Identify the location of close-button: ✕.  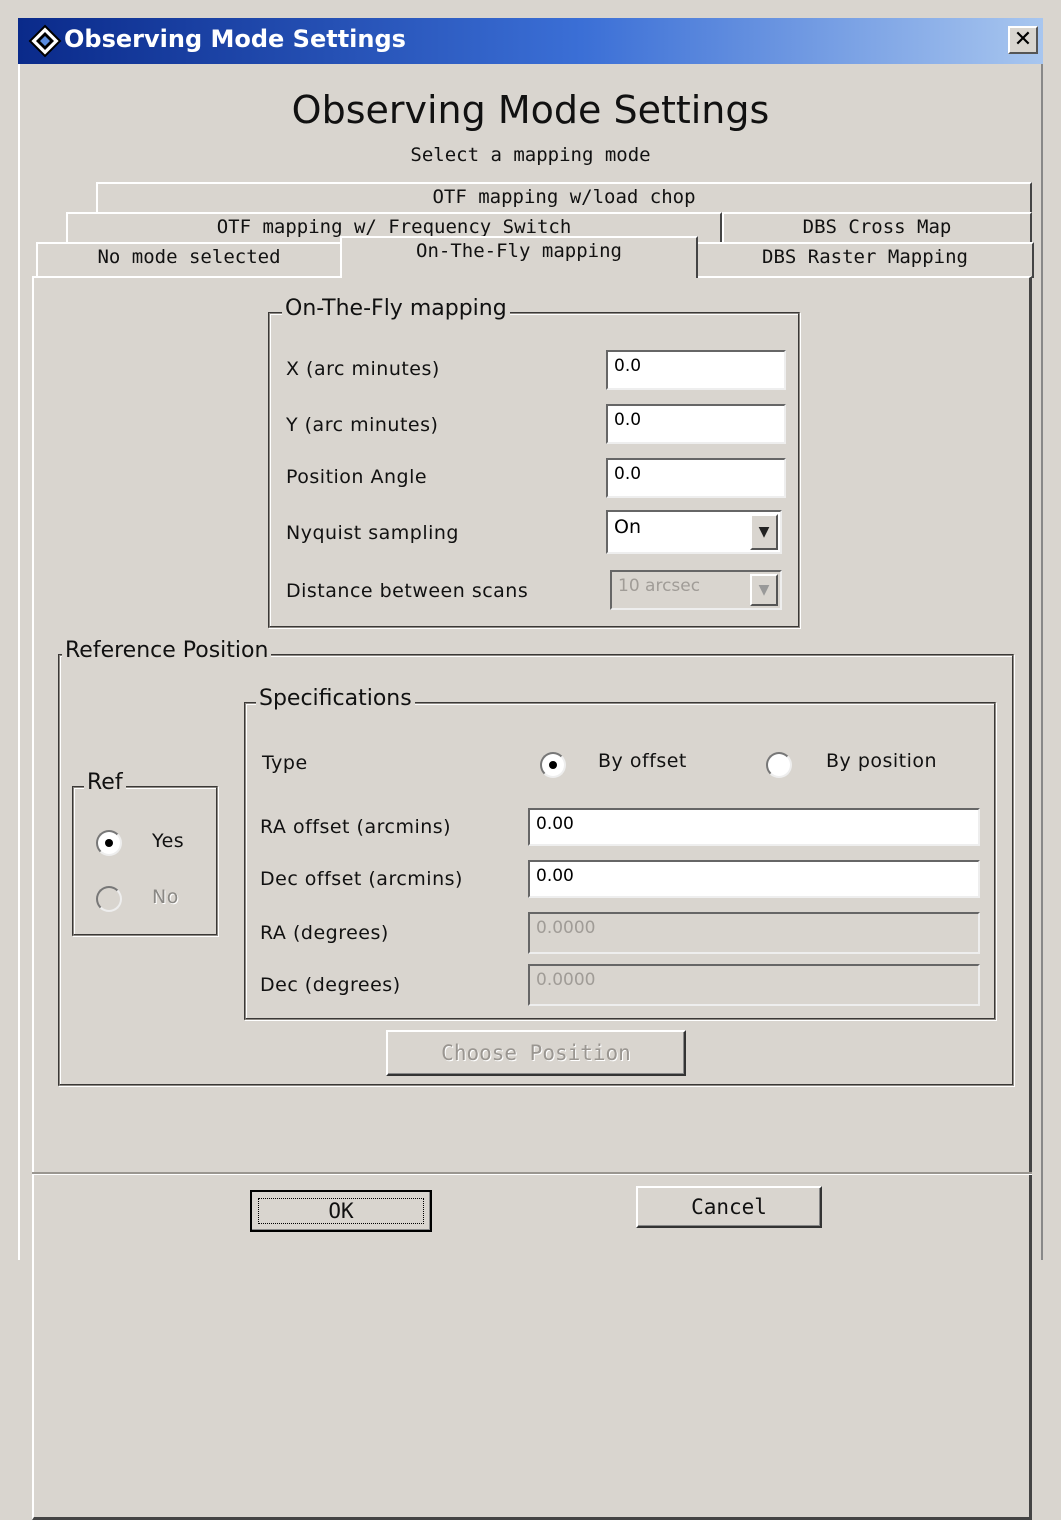
(1023, 40).